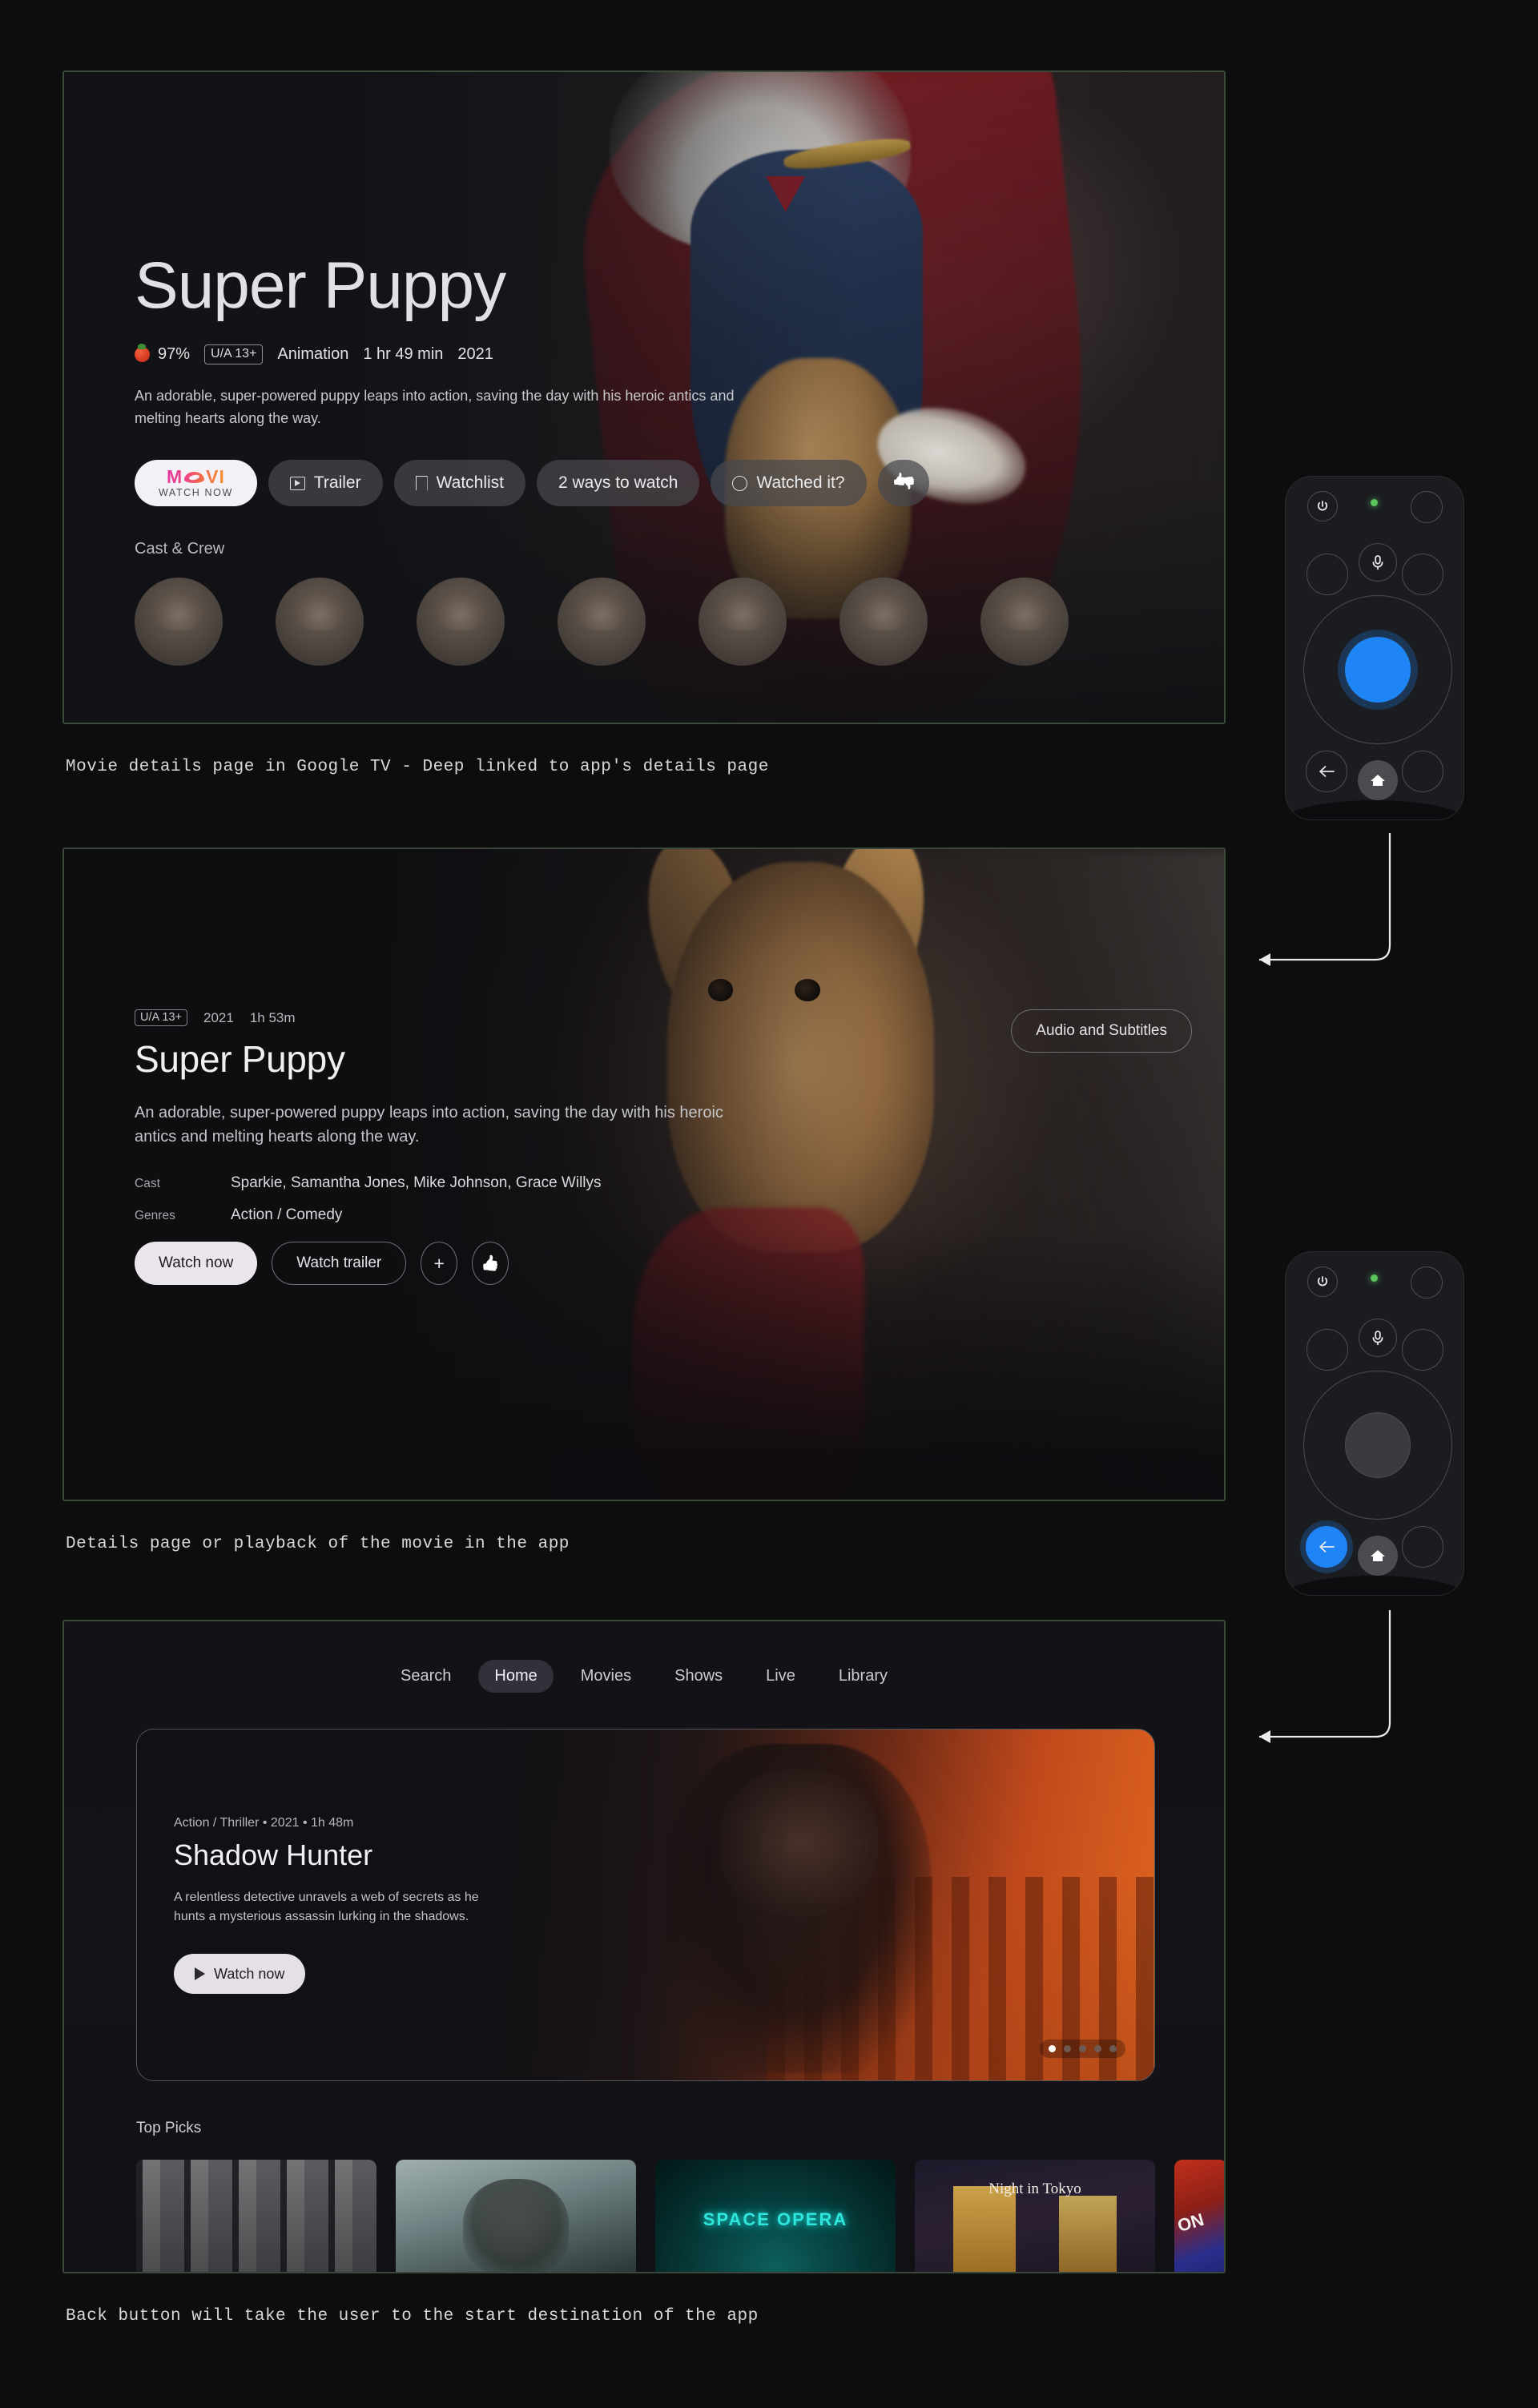  What do you see at coordinates (200, 1973) in the screenshot?
I see `play-icon` at bounding box center [200, 1973].